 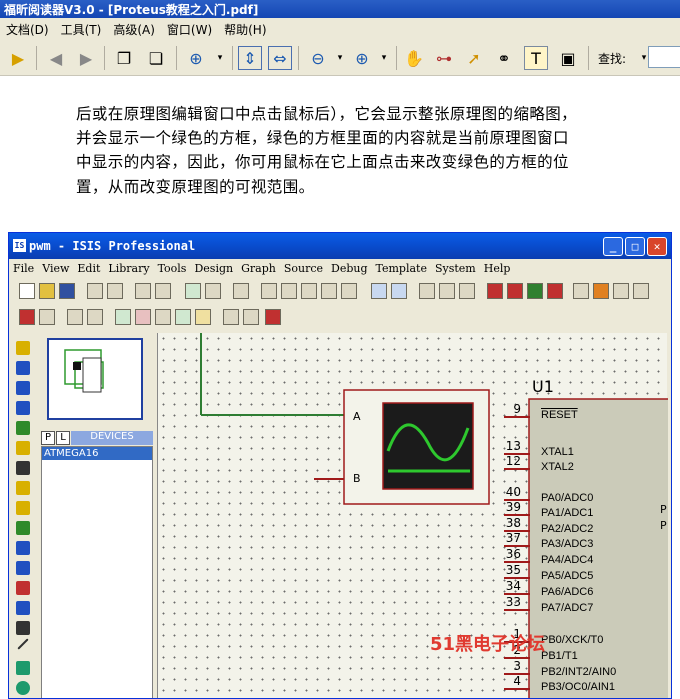 I want to click on select-arrow-icon: ➚, so click(x=474, y=58).